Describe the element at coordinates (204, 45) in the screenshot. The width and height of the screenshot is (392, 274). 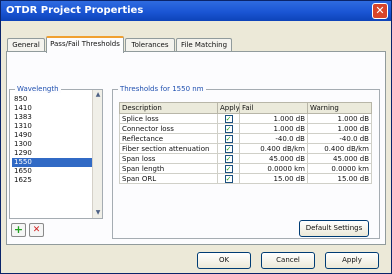
I see `tab-file-matching: File Matching` at that location.